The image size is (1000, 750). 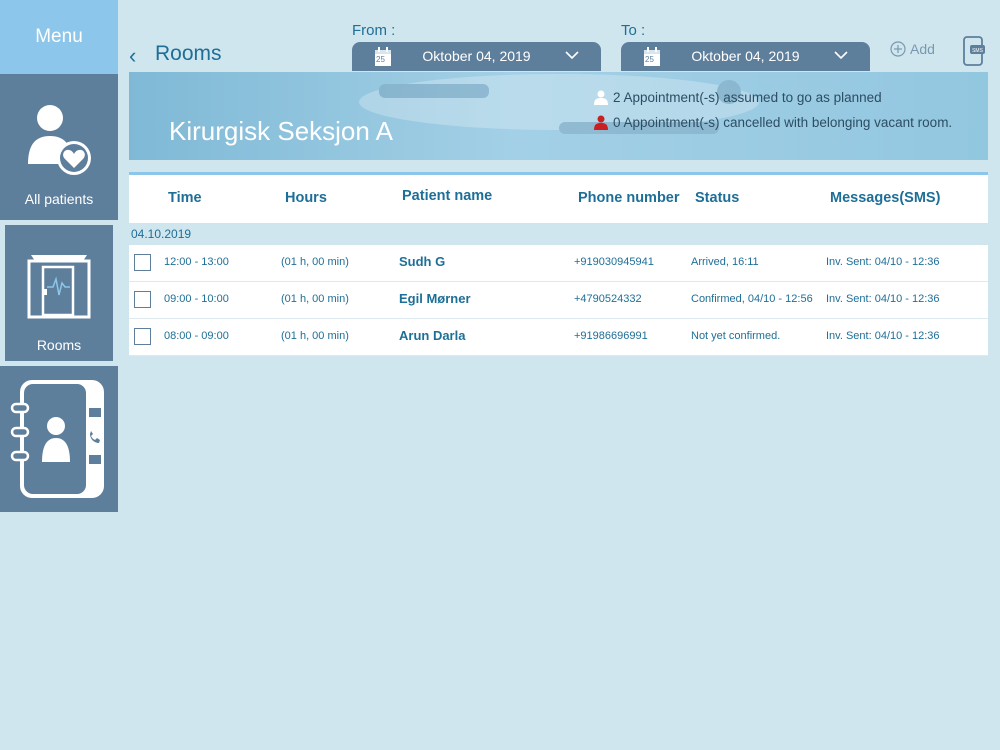 What do you see at coordinates (59, 140) in the screenshot?
I see `patient-heart-icon` at bounding box center [59, 140].